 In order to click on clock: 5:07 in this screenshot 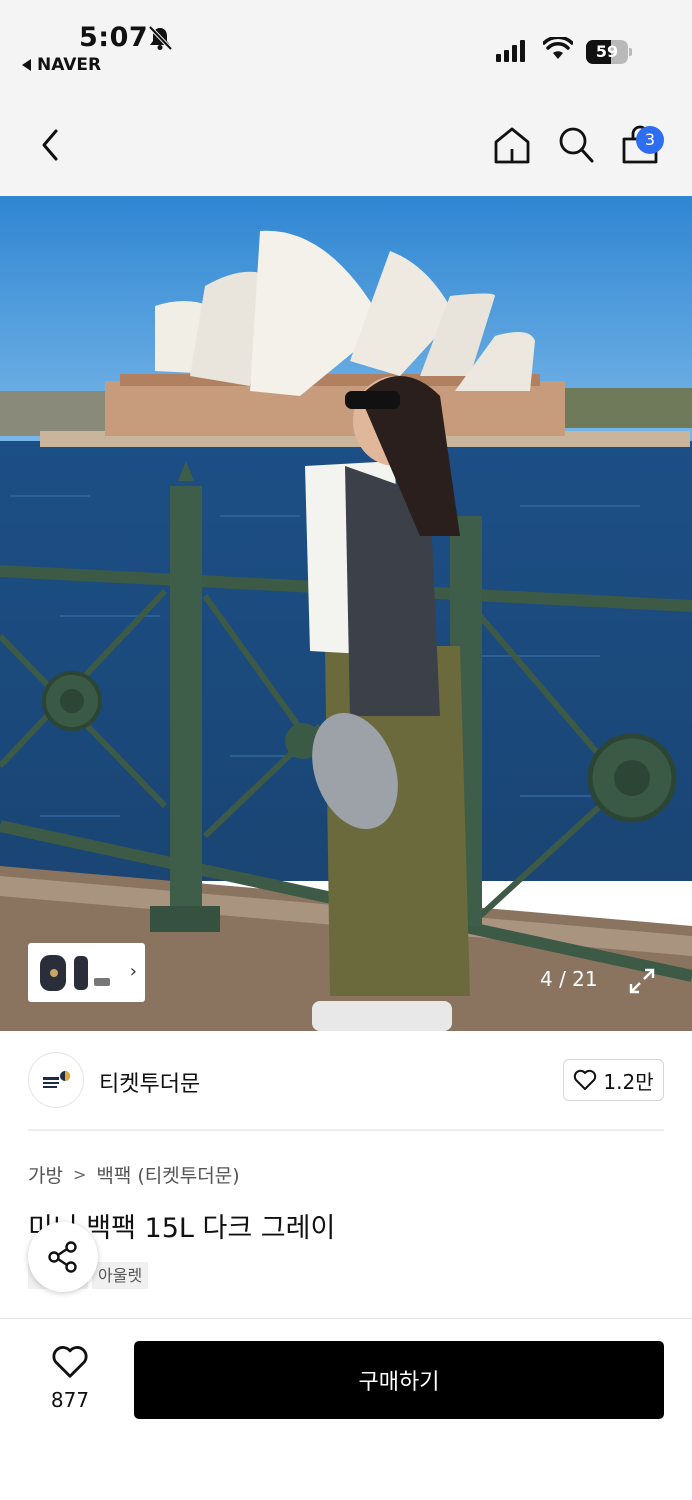, I will do `click(114, 37)`.